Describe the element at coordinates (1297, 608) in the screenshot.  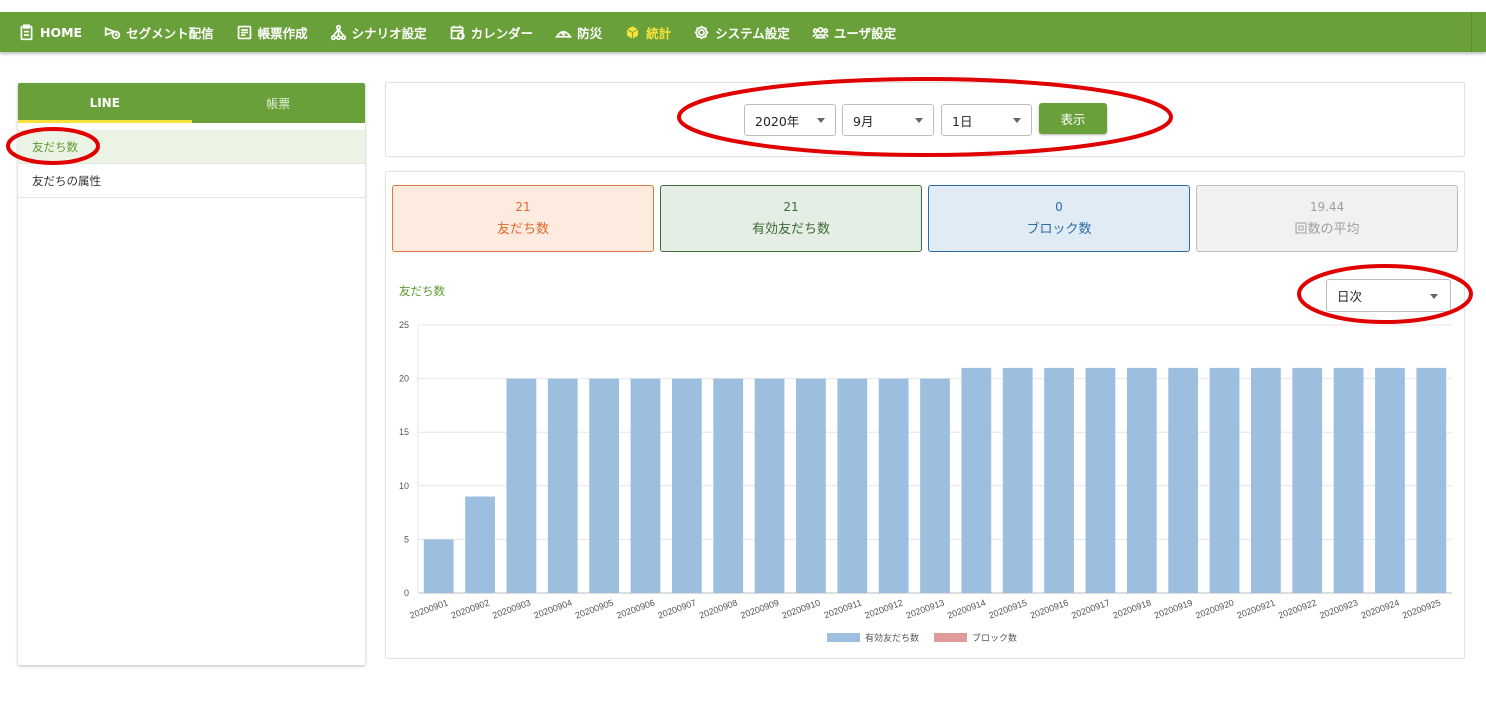
I see `x-tick-label: 20200922` at that location.